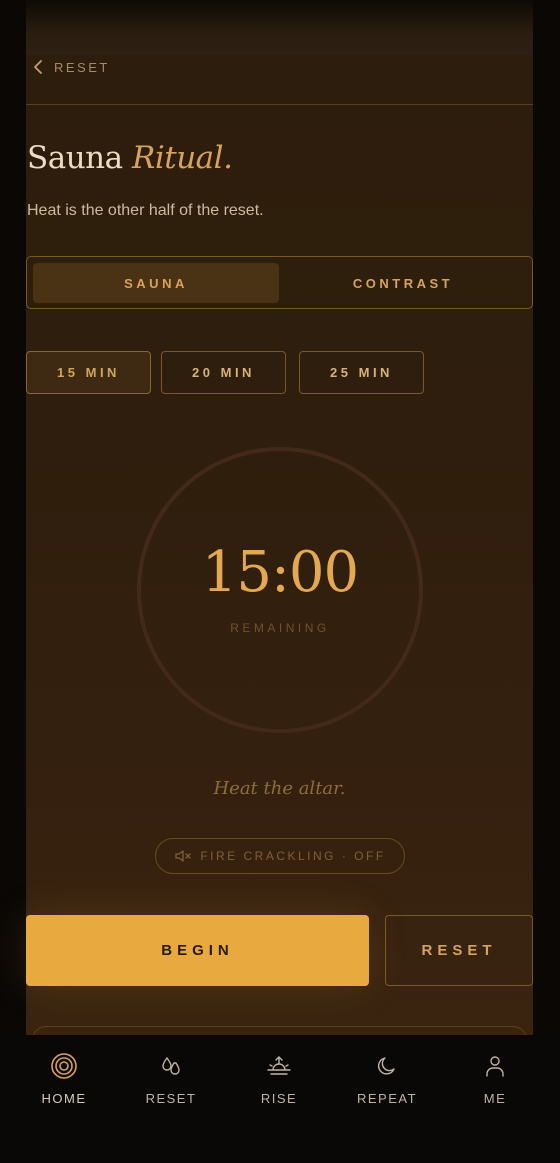 Image resolution: width=560 pixels, height=1163 pixels. I want to click on status-bar-area, so click(280, 27).